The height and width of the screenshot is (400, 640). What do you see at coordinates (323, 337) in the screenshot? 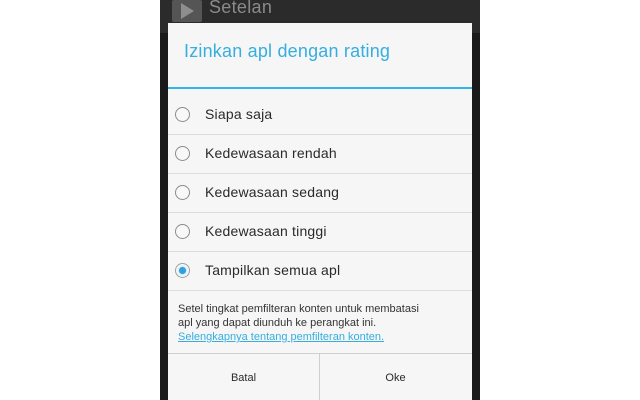
I see `learn-more-link: Selengkapnya tentang pemfilteran konten.` at bounding box center [323, 337].